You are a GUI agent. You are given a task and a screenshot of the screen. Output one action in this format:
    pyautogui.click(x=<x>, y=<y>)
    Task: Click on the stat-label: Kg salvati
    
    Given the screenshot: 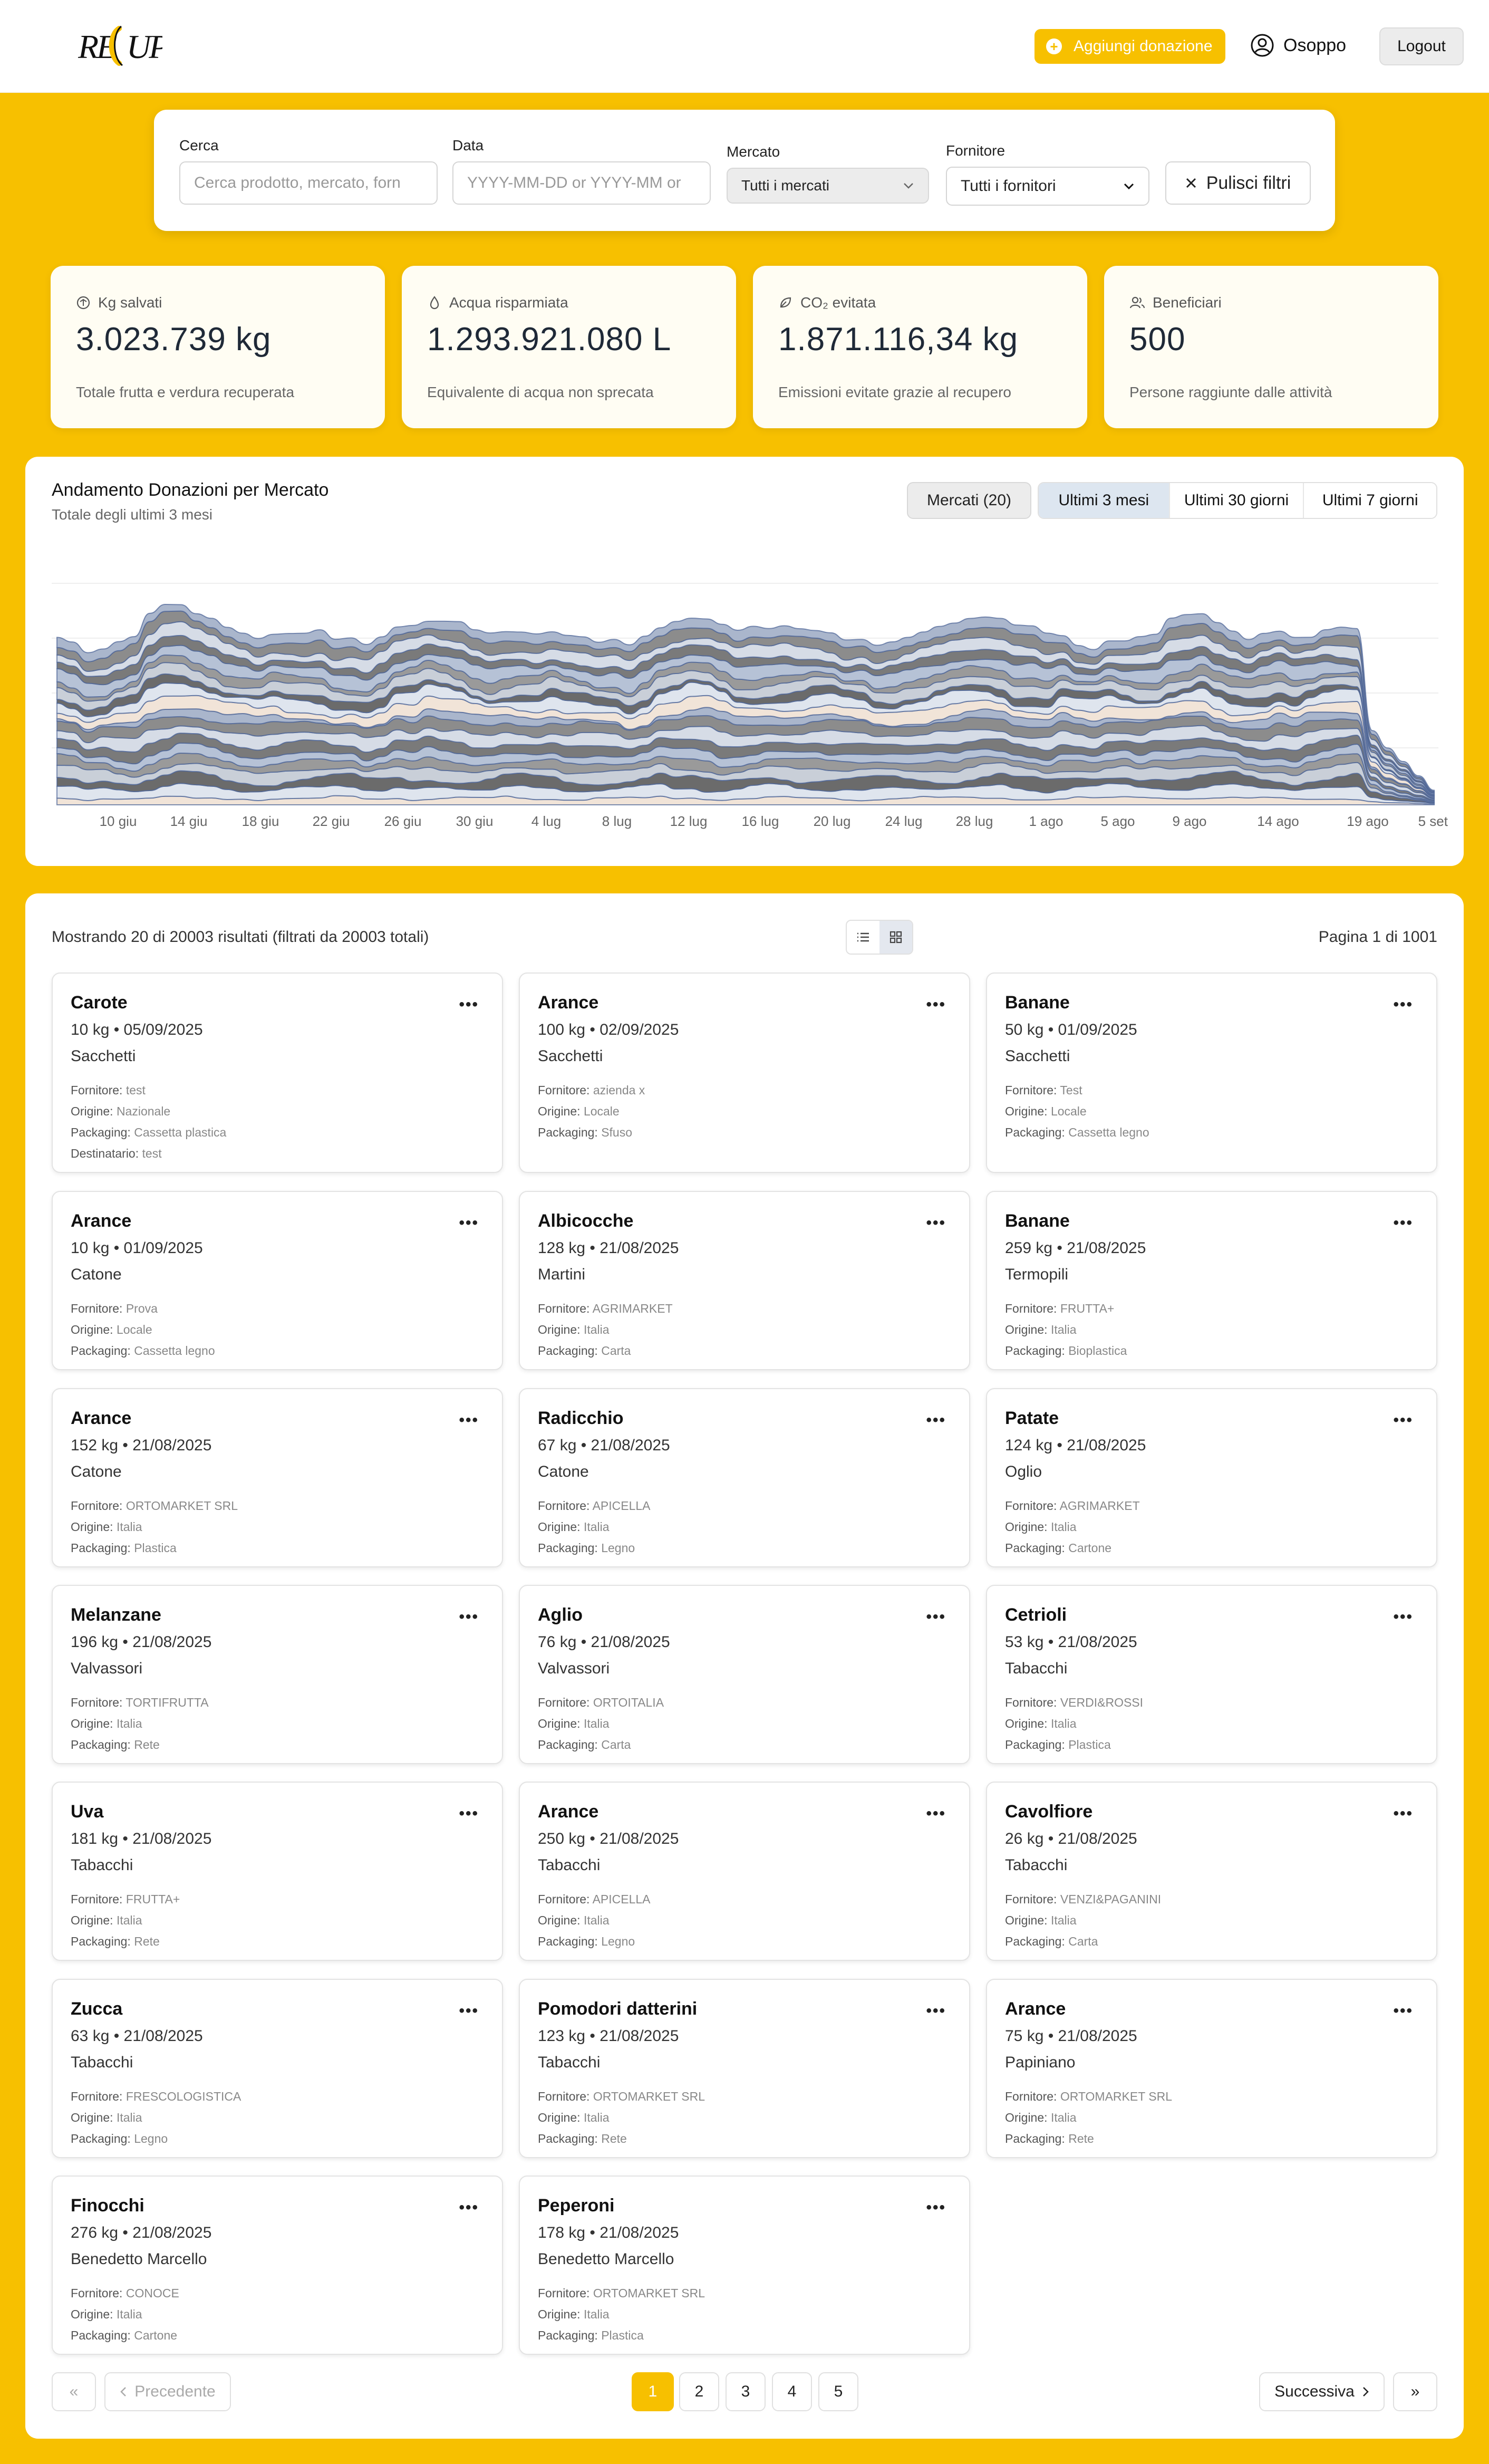 What is the action you would take?
    pyautogui.click(x=130, y=302)
    